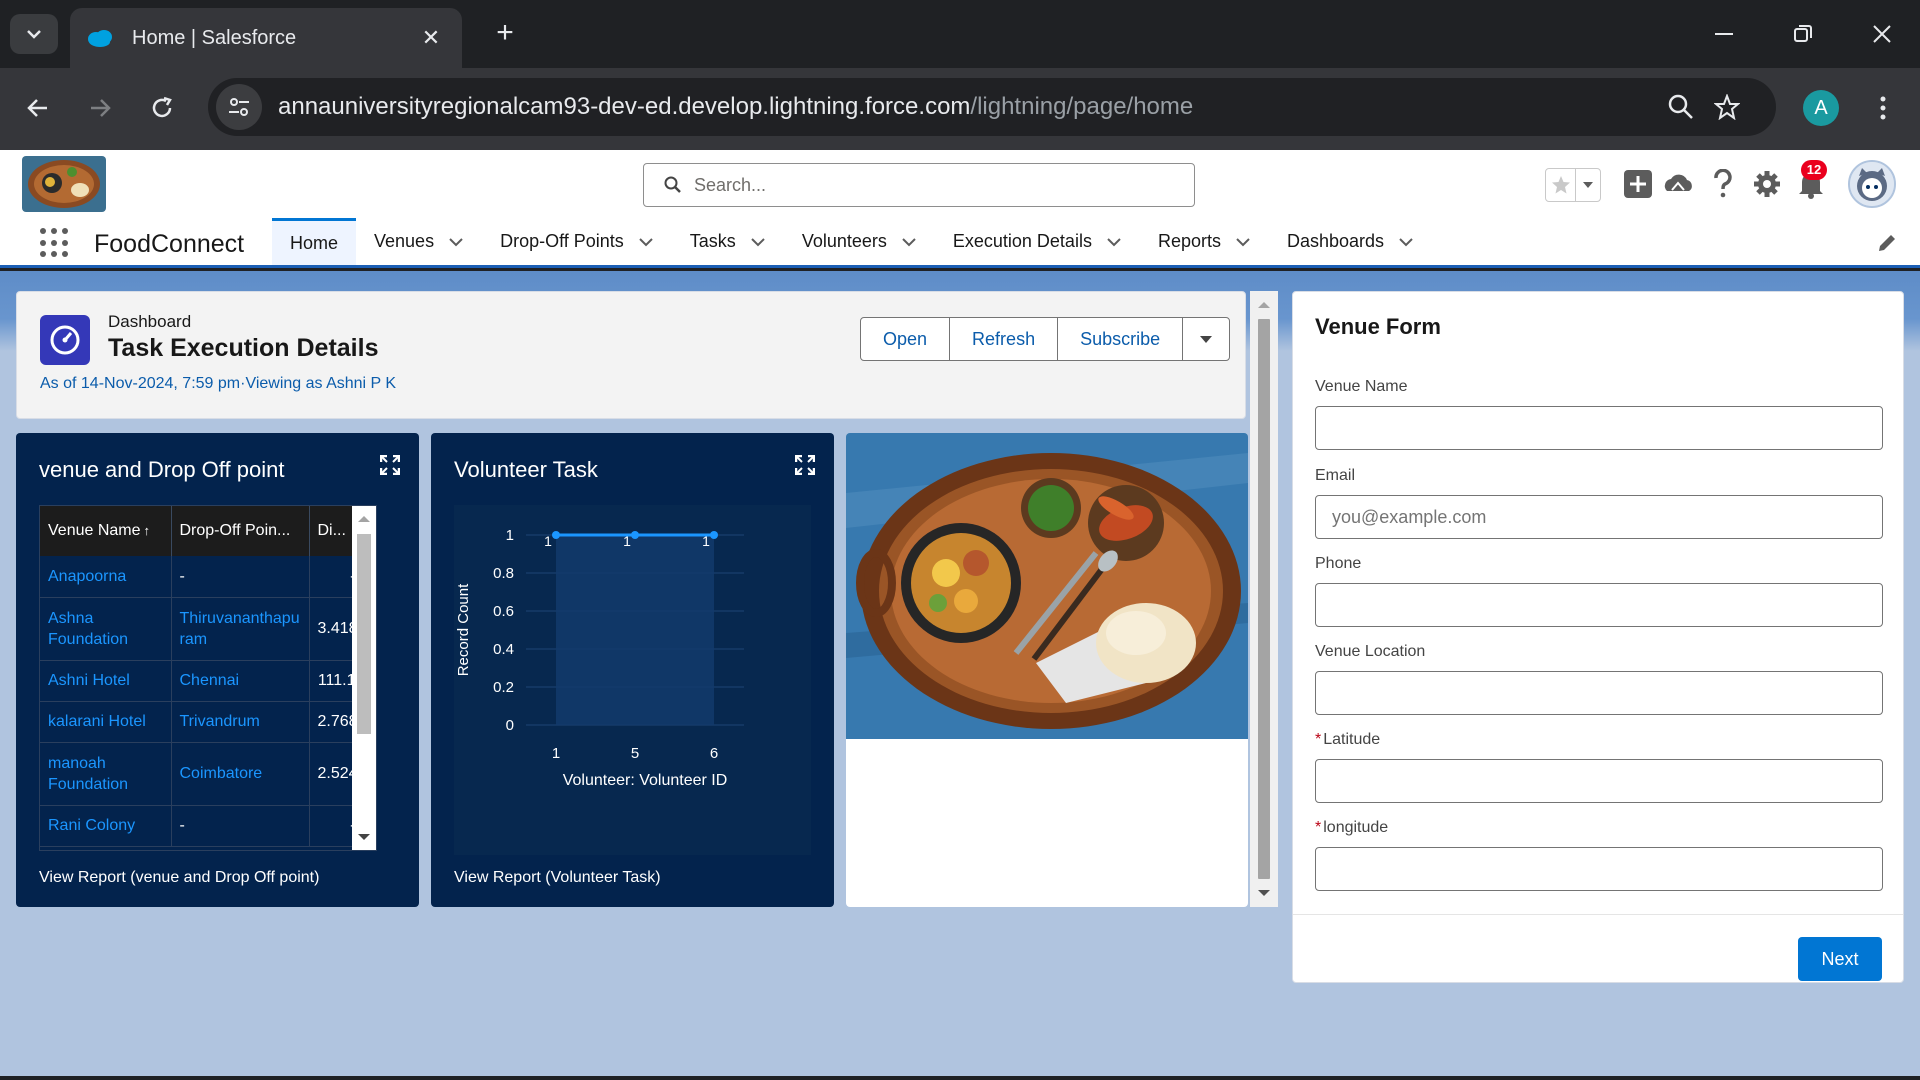  Describe the element at coordinates (503, 687) in the screenshot. I see `y-tick-label: 0.2` at that location.